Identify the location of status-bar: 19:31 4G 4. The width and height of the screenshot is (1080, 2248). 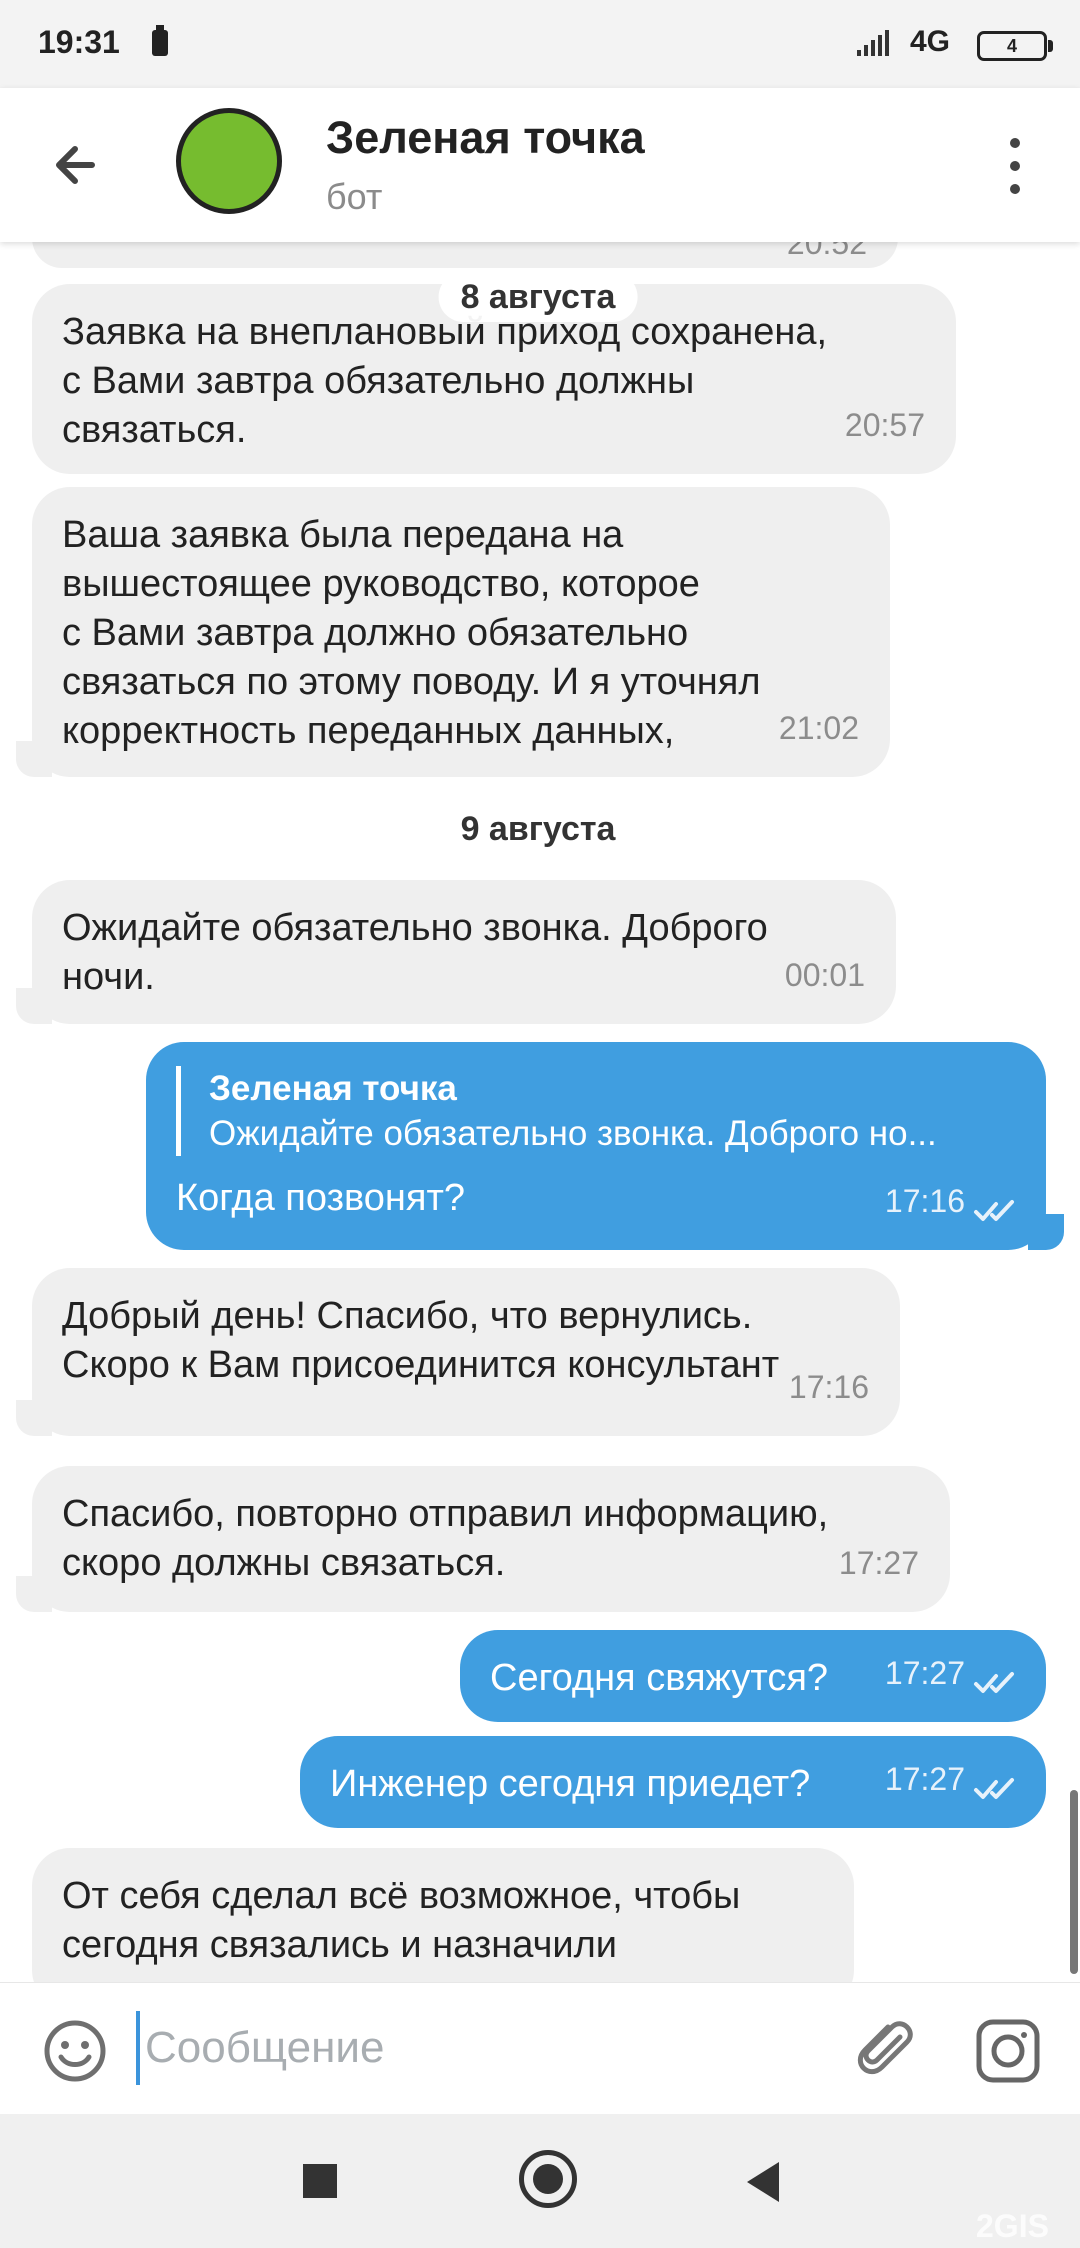
(540, 44).